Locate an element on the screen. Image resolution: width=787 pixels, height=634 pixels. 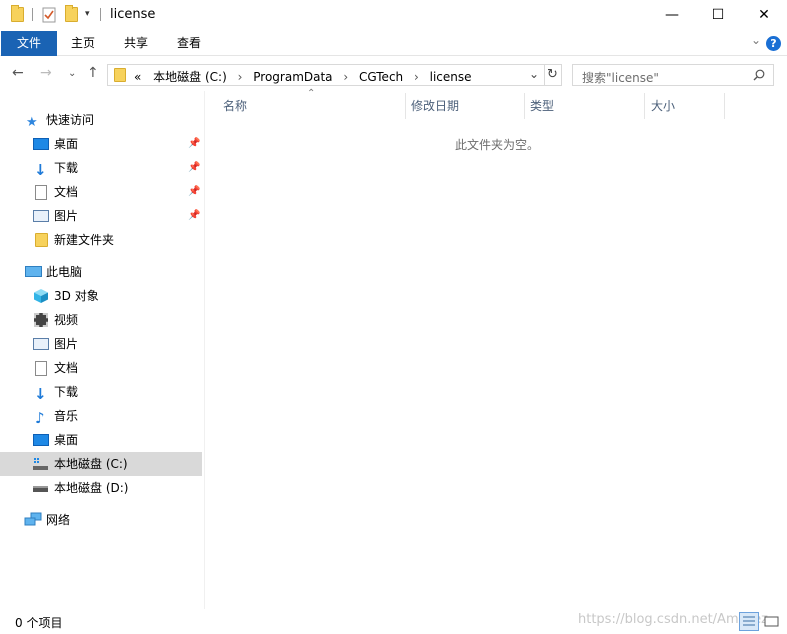
empty-folder-message: 此文件夹为空。 is located at coordinates (497, 145).